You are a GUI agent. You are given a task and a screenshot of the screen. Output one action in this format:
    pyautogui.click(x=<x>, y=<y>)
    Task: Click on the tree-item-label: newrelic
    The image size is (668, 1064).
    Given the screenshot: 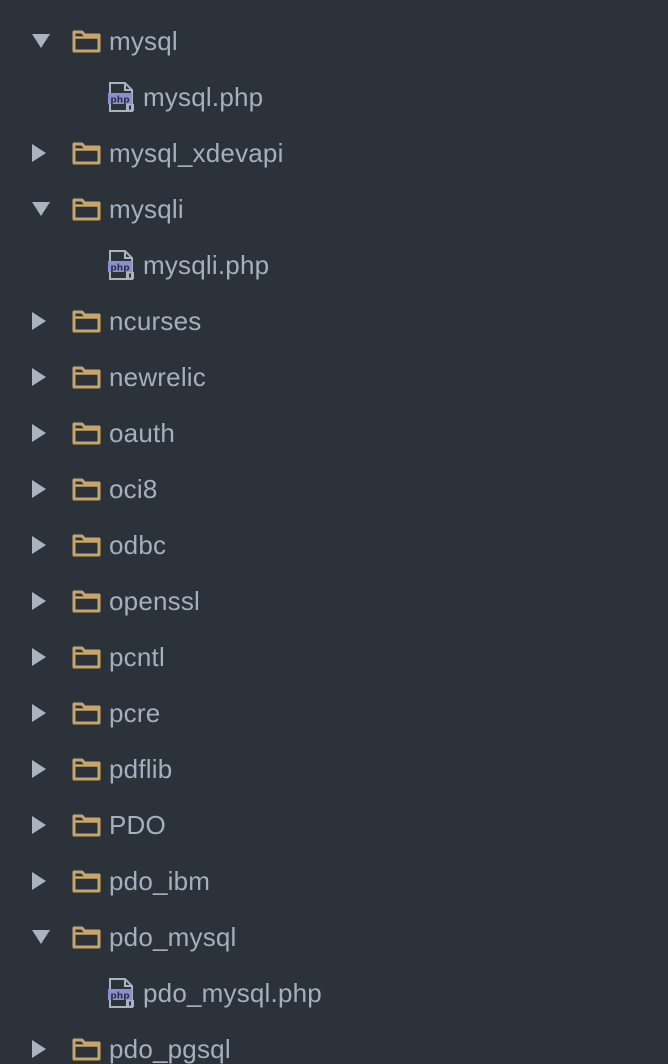 What is the action you would take?
    pyautogui.click(x=157, y=376)
    